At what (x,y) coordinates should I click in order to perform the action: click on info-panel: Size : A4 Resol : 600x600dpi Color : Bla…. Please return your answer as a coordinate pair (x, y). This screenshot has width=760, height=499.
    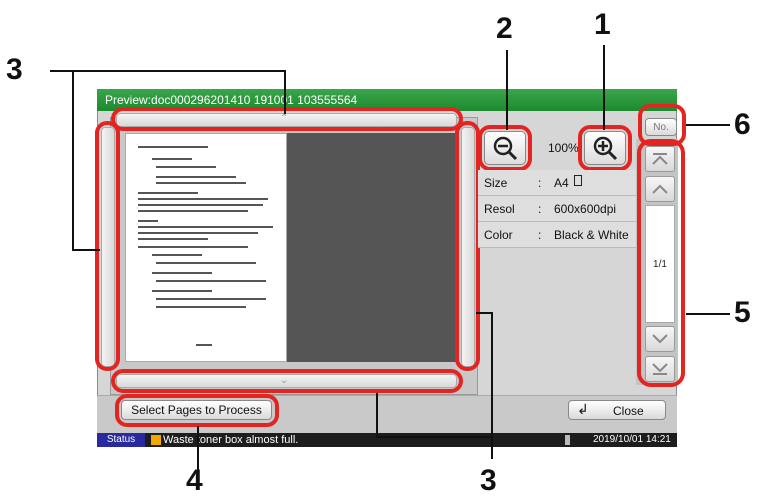
    Looking at the image, I should click on (557, 215).